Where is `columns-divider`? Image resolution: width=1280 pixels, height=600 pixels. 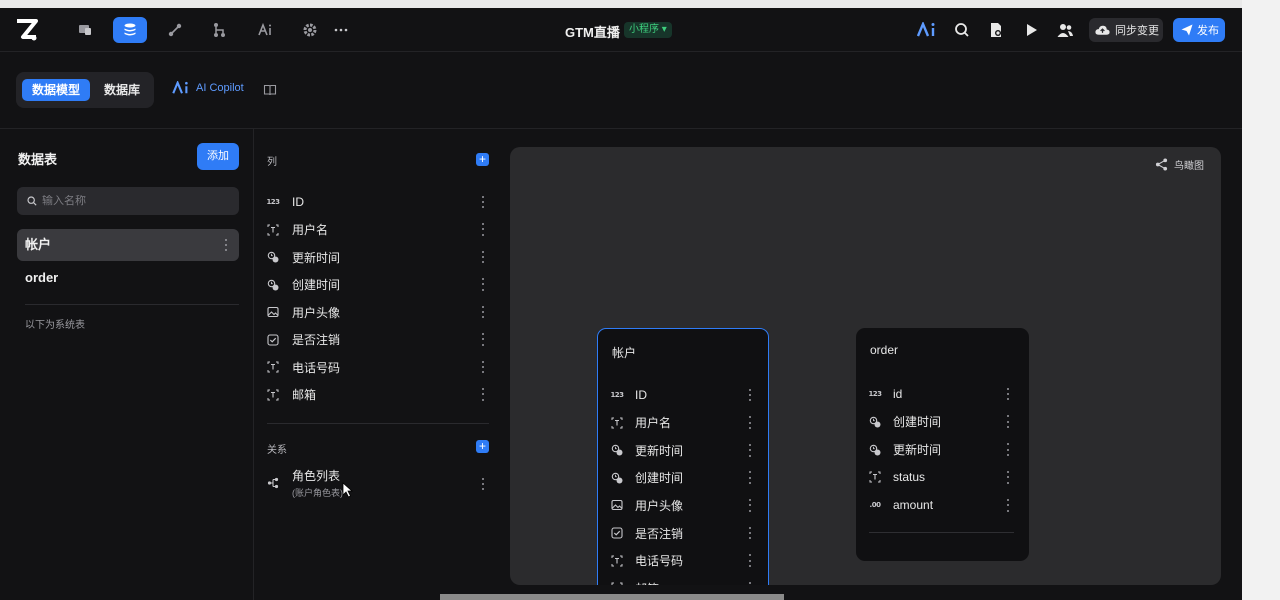 columns-divider is located at coordinates (378, 423).